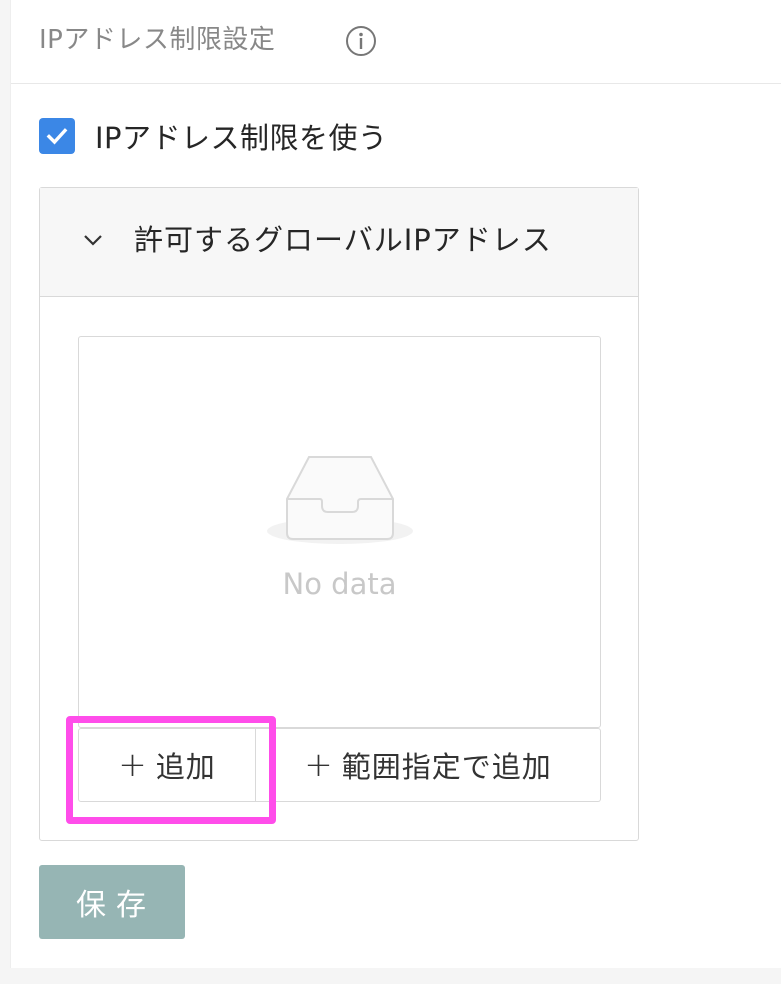  What do you see at coordinates (241, 136) in the screenshot?
I see `use-ip-restriction-label: IPアドレス制限を使う` at bounding box center [241, 136].